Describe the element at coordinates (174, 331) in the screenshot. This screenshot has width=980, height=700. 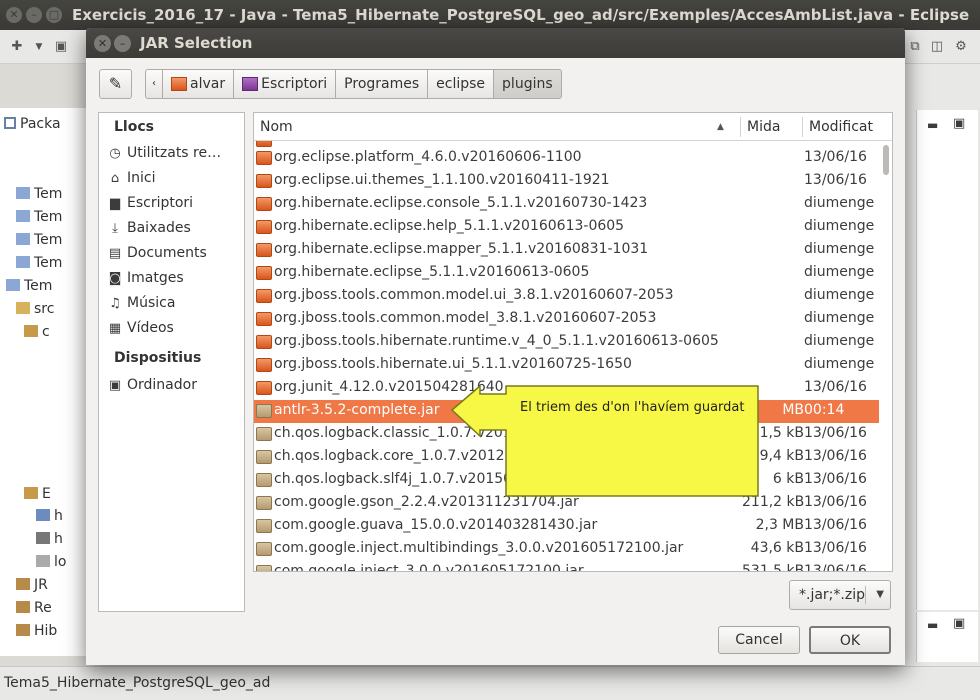
I see `place-item: ▦ Vídeos` at that location.